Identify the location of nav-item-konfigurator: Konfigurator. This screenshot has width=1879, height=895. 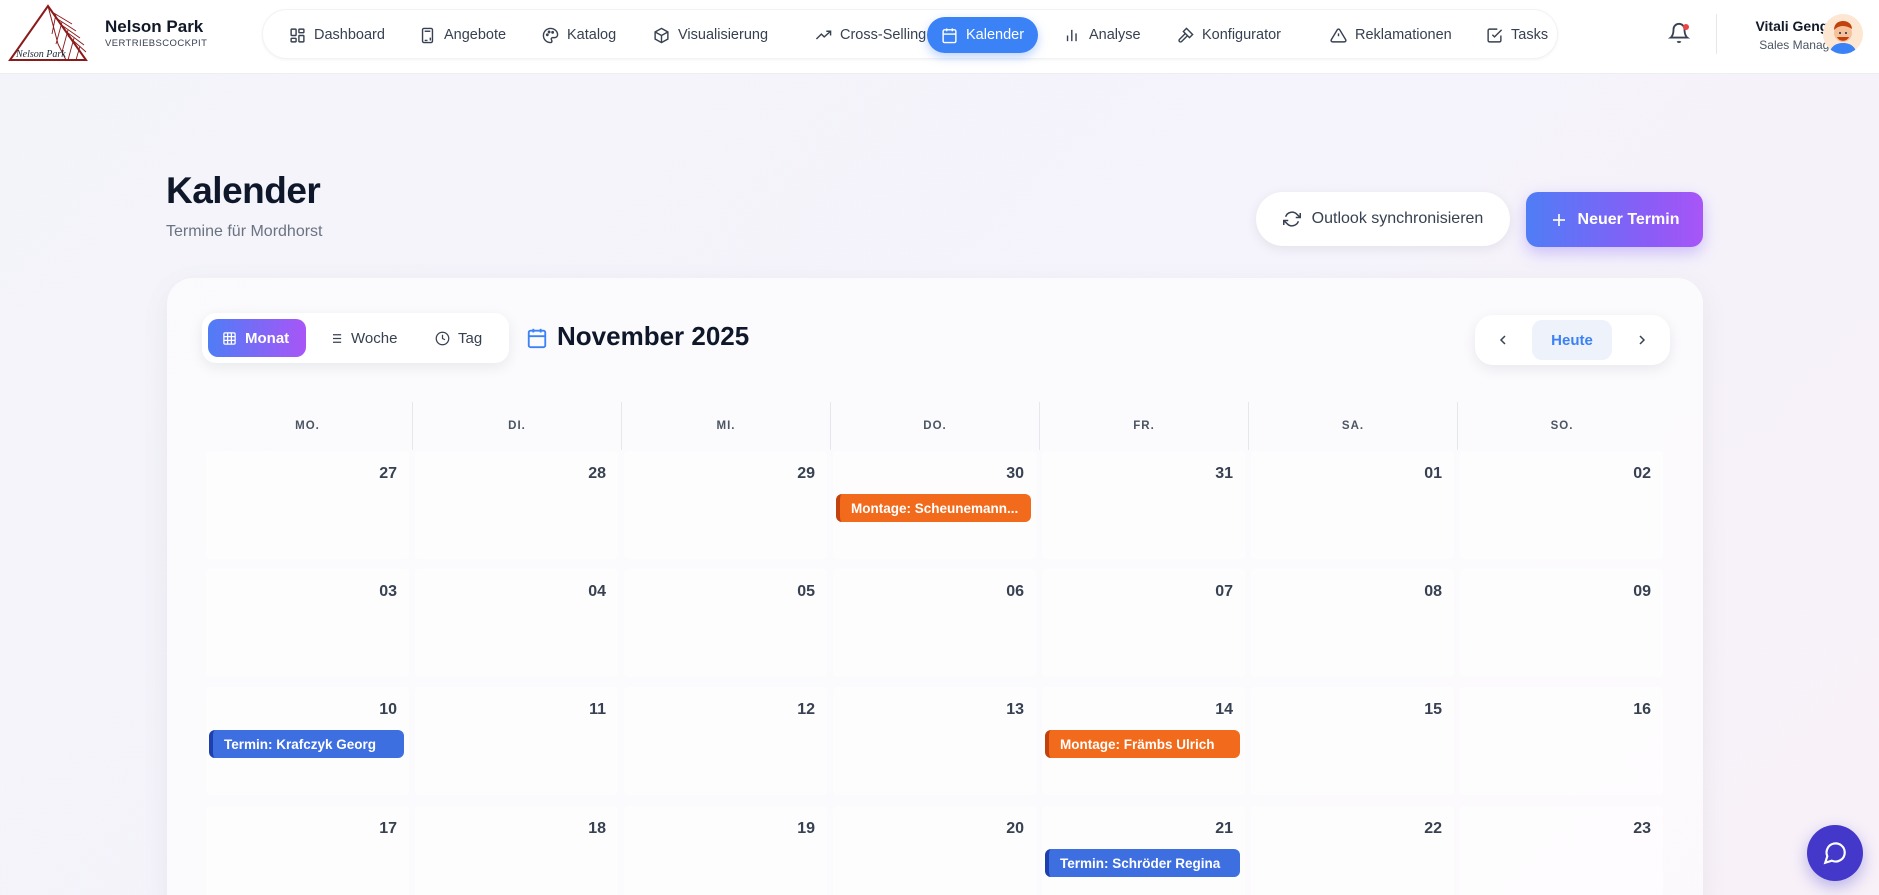
(1229, 35).